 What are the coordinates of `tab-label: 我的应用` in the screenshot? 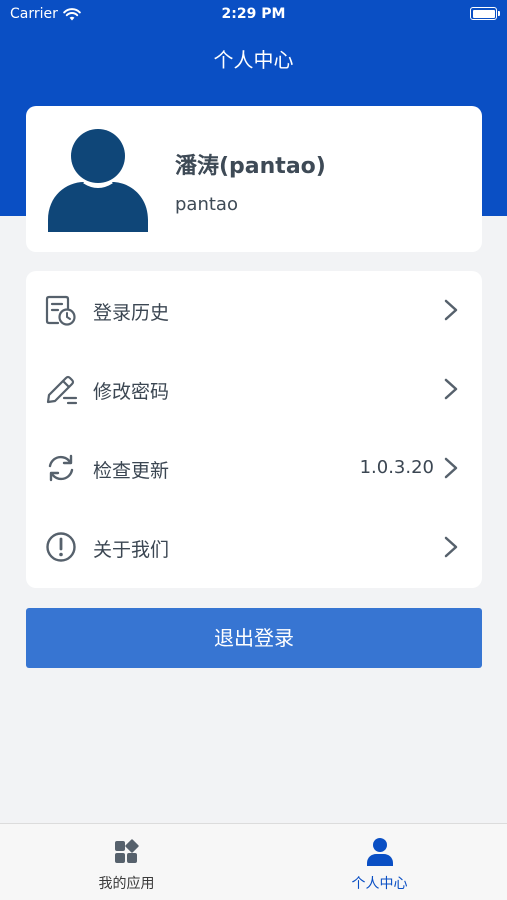 It's located at (126, 884).